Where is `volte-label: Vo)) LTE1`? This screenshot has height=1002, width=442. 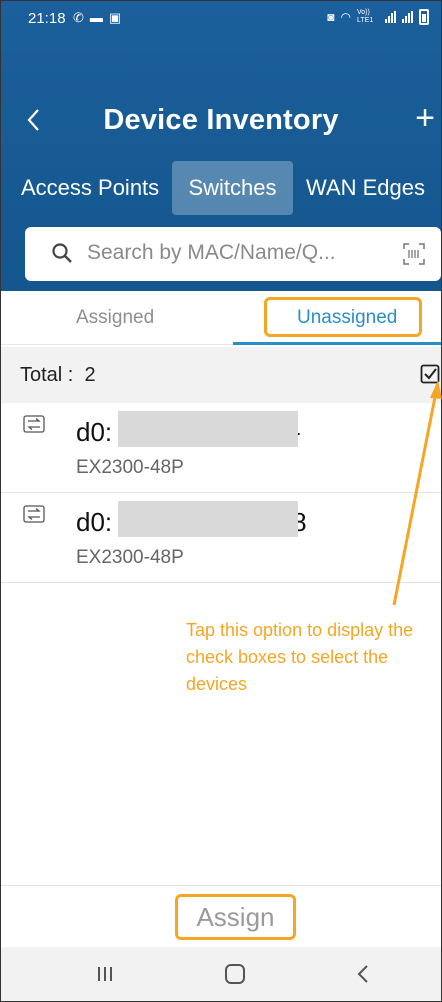 volte-label: Vo)) LTE1 is located at coordinates (365, 16).